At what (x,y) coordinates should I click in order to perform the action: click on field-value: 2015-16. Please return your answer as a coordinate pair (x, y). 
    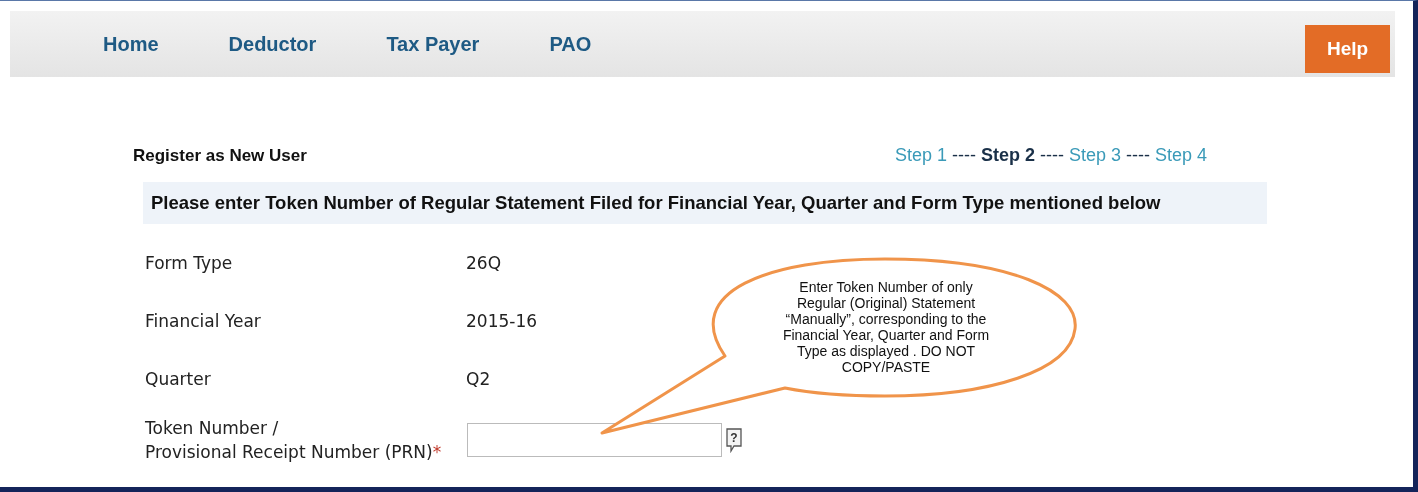
    Looking at the image, I should click on (502, 321).